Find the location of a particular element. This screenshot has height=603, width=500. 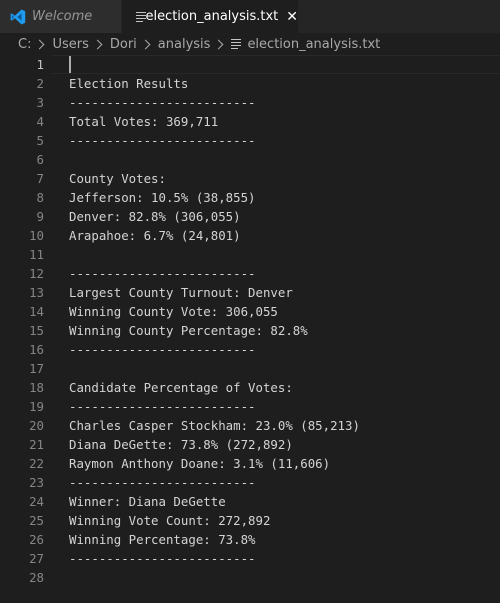

line-number: 12 is located at coordinates (36, 273).